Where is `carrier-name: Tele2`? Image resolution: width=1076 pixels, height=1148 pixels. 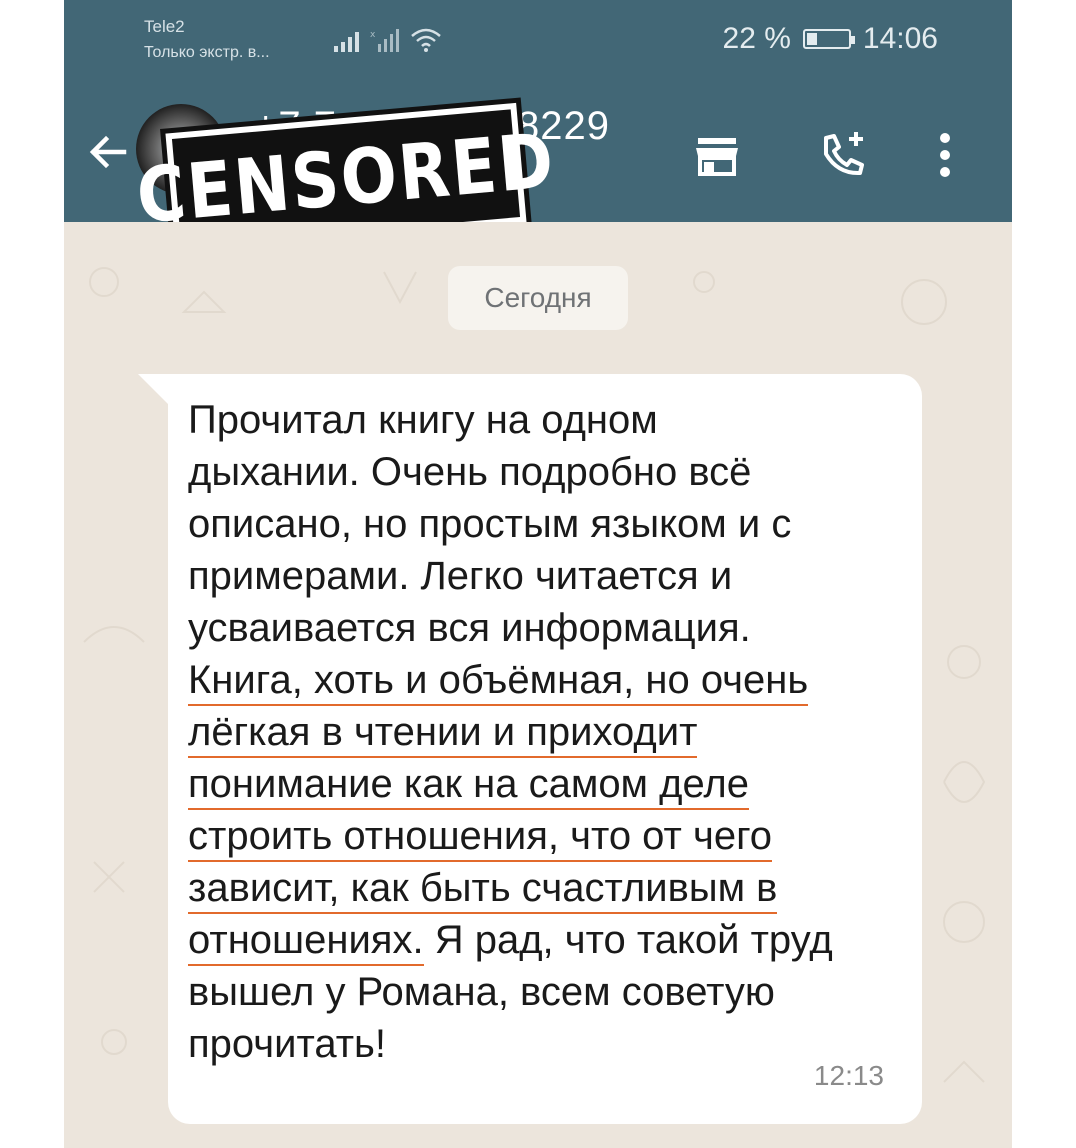 carrier-name: Tele2 is located at coordinates (164, 26).